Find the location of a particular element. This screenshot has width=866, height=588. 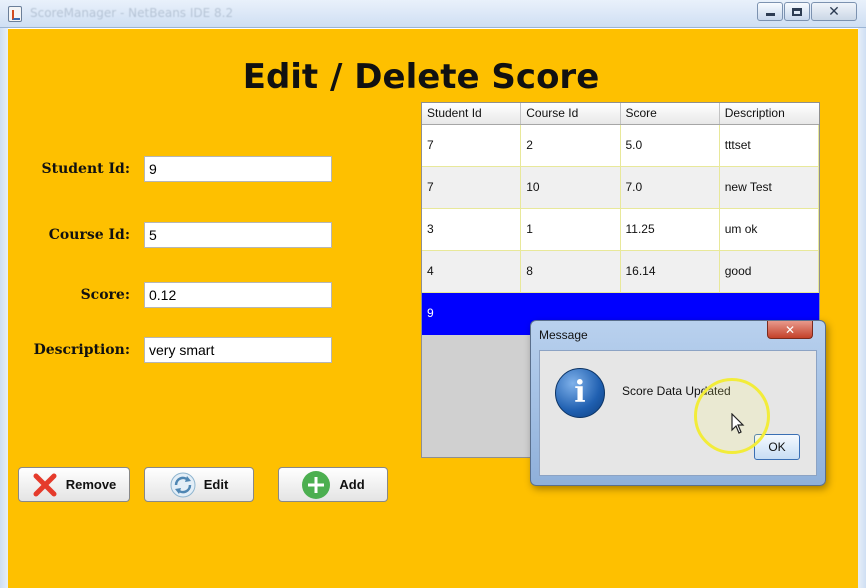

close-button: ✕ is located at coordinates (834, 11).